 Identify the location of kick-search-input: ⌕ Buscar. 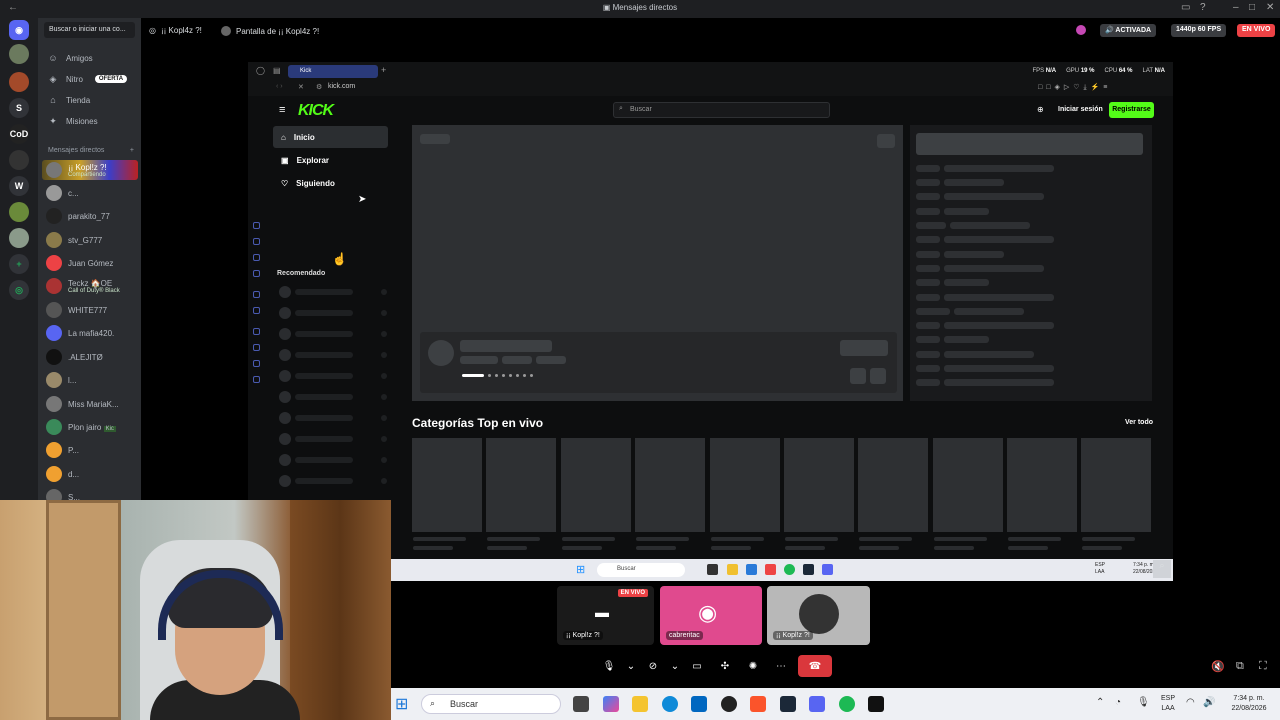
(721, 110).